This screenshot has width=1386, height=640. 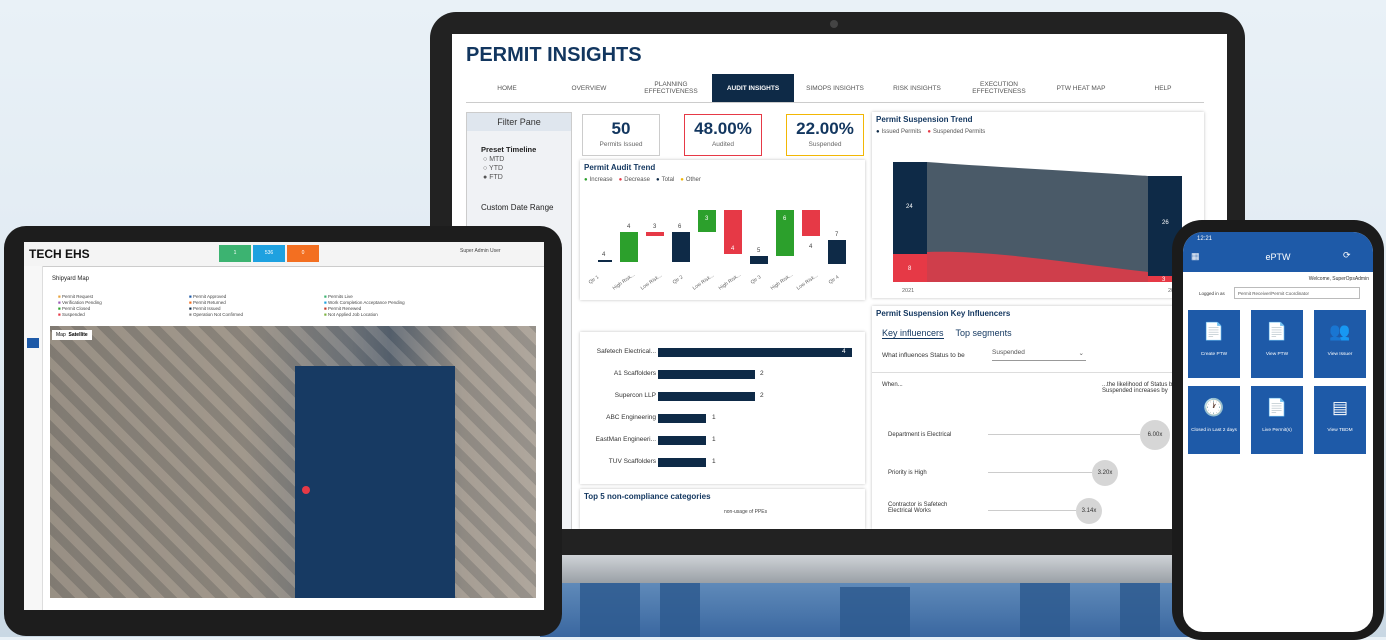 I want to click on contractor-row: EastMan Engineeri... 1, so click(x=725, y=441).